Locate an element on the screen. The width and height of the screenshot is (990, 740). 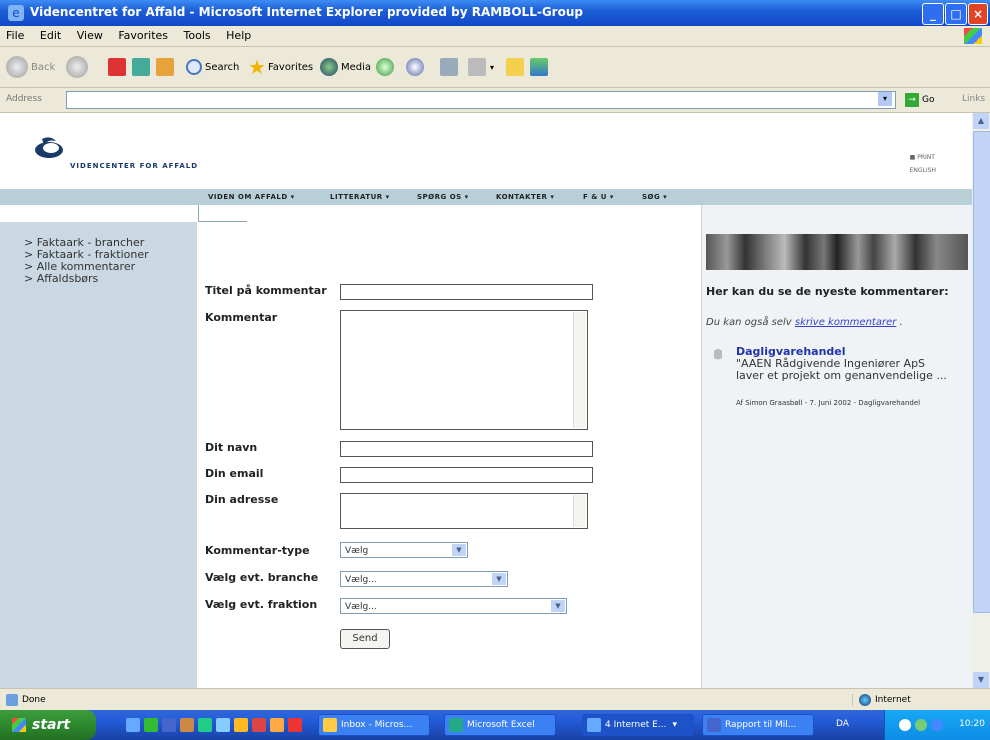
write-comment-link: skrive kommentarer is located at coordinates (845, 322).